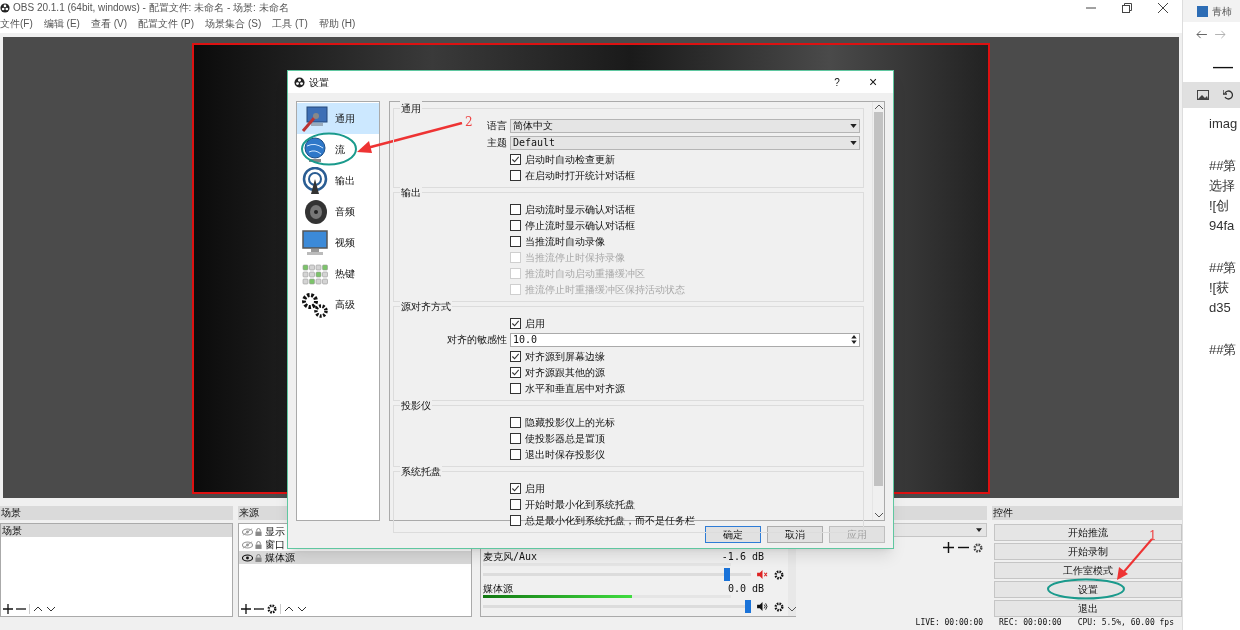 The width and height of the screenshot is (1240, 630). What do you see at coordinates (497, 143) in the screenshot?
I see `field-label: 主题` at bounding box center [497, 143].